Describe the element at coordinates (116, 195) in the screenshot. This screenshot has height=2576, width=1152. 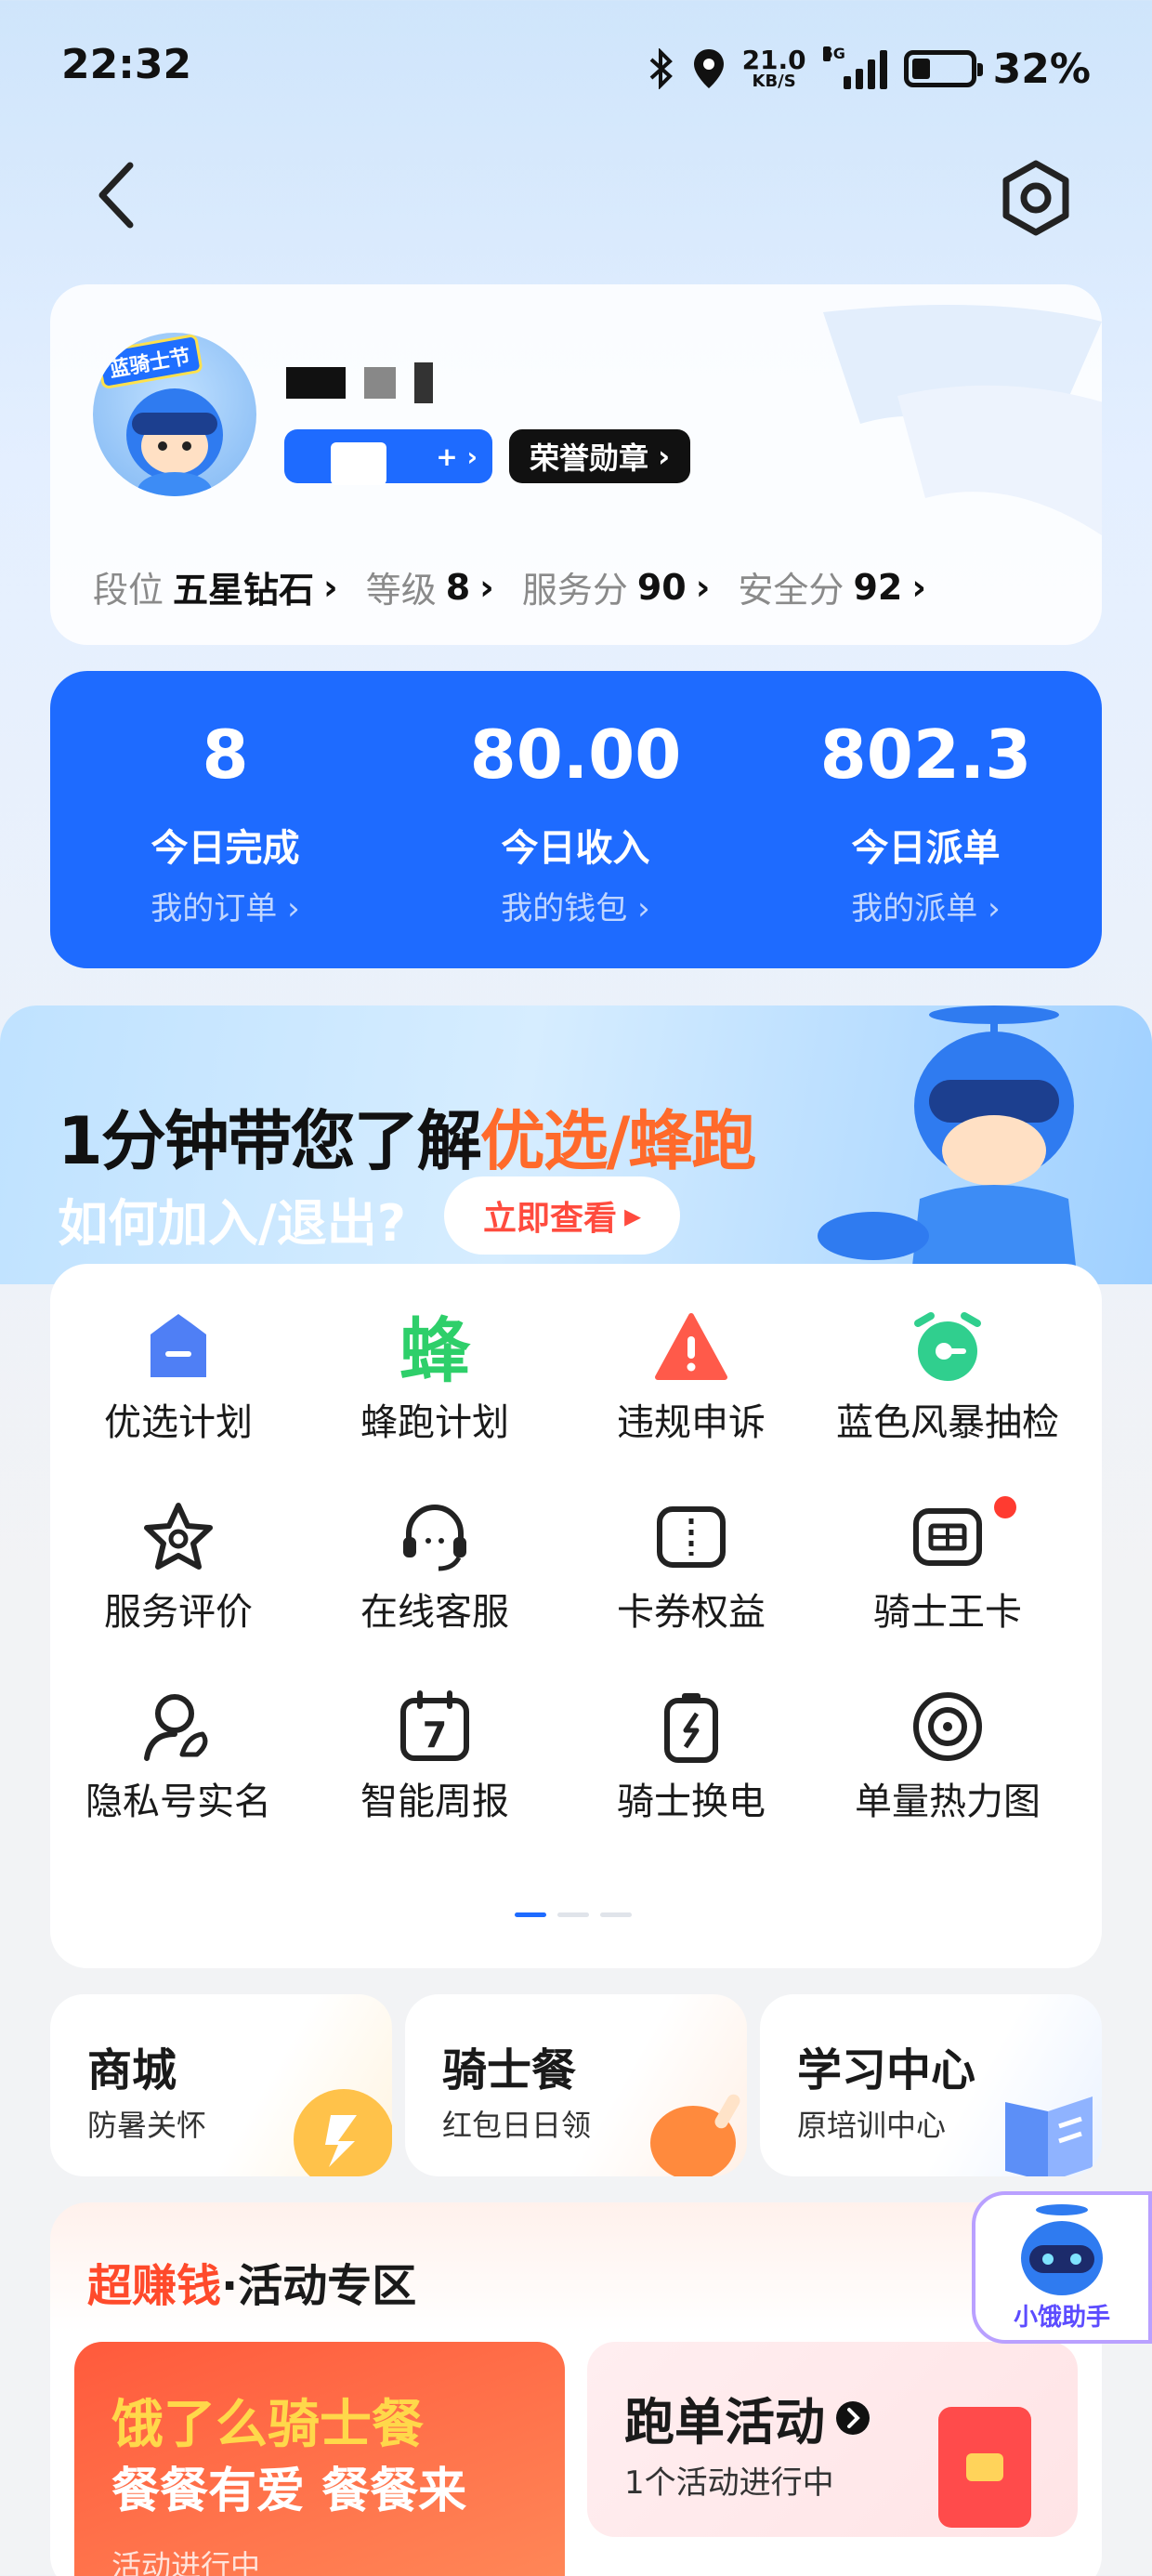
I see `back-icon` at that location.